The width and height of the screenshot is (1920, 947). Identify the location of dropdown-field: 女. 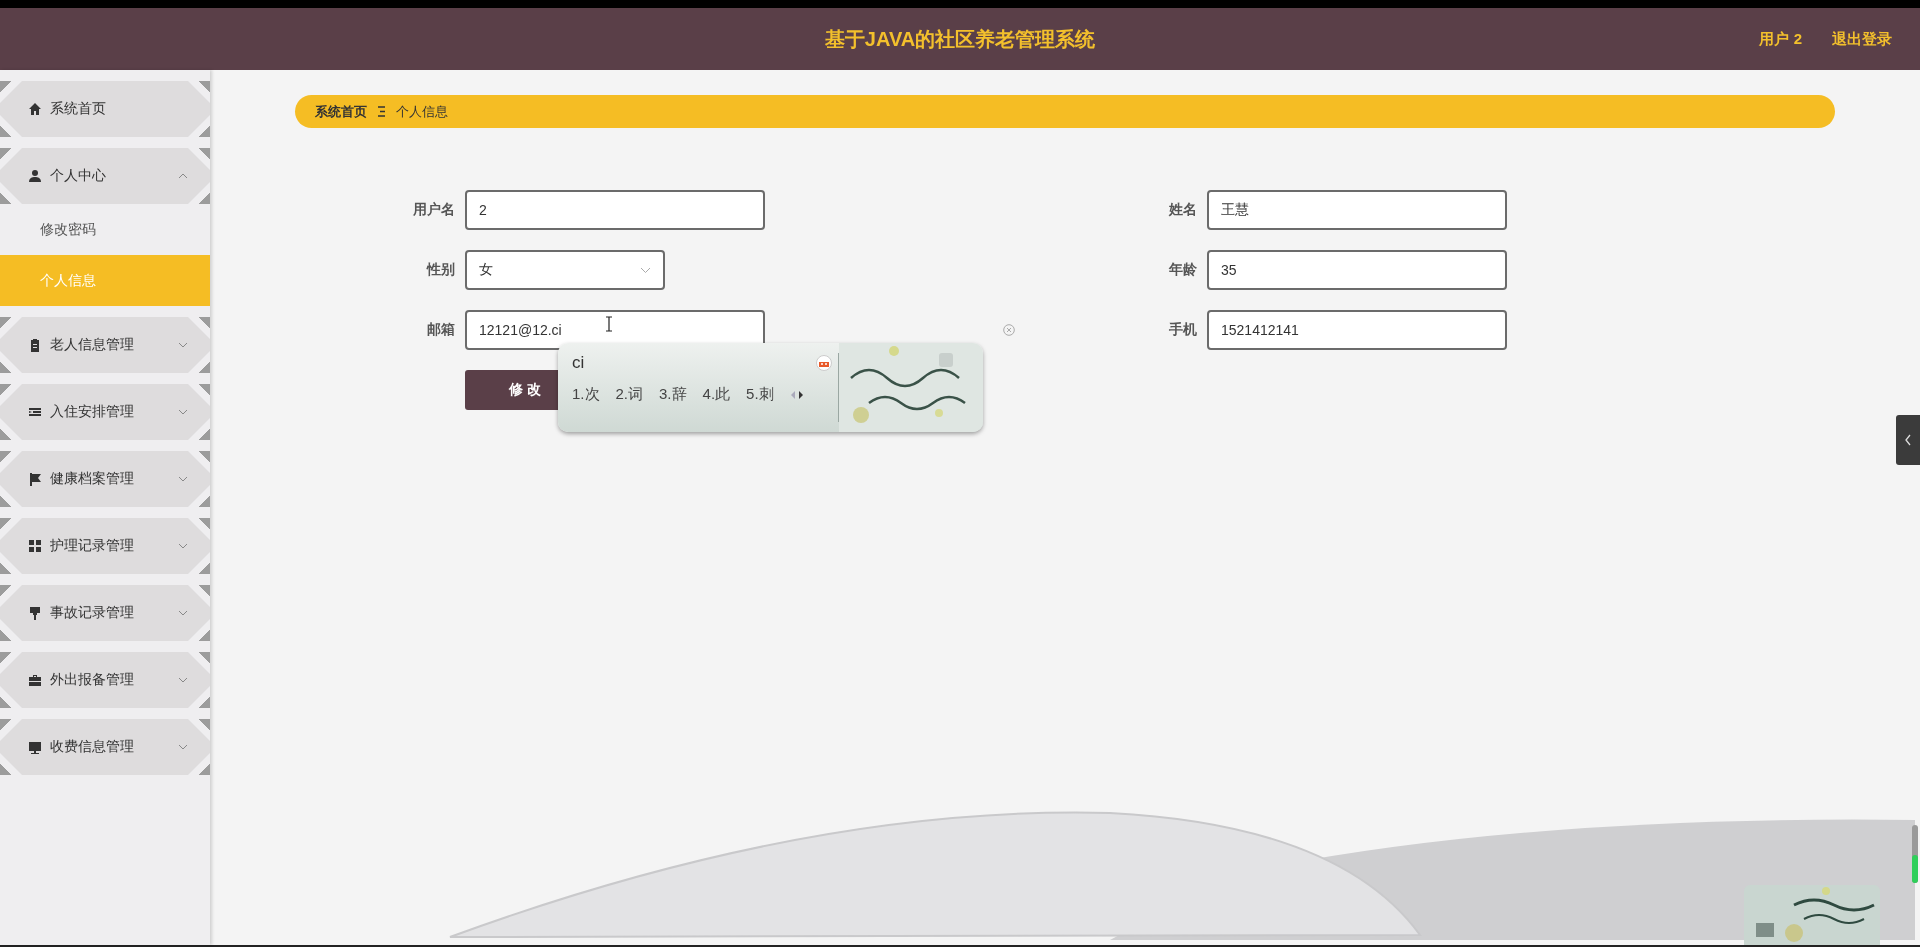
(565, 270).